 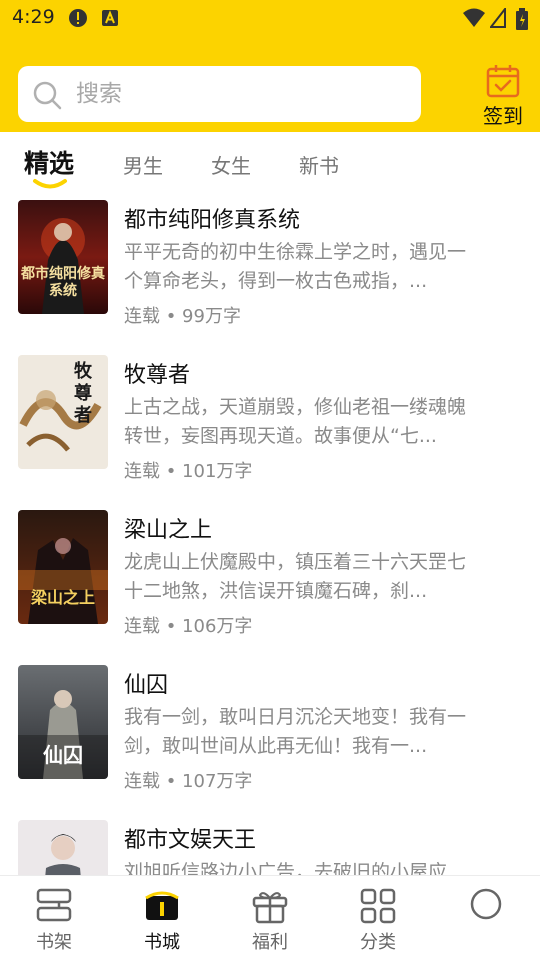 What do you see at coordinates (270, 908) in the screenshot?
I see `gift-icon` at bounding box center [270, 908].